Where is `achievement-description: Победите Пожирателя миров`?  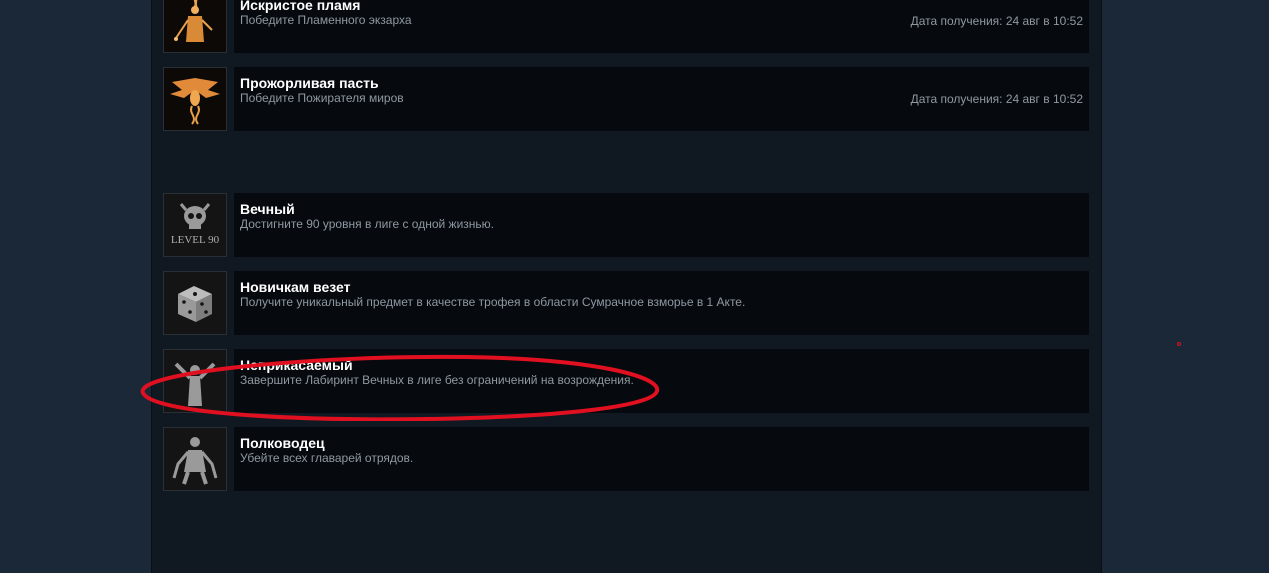
achievement-description: Победите Пожирателя миров is located at coordinates (322, 98).